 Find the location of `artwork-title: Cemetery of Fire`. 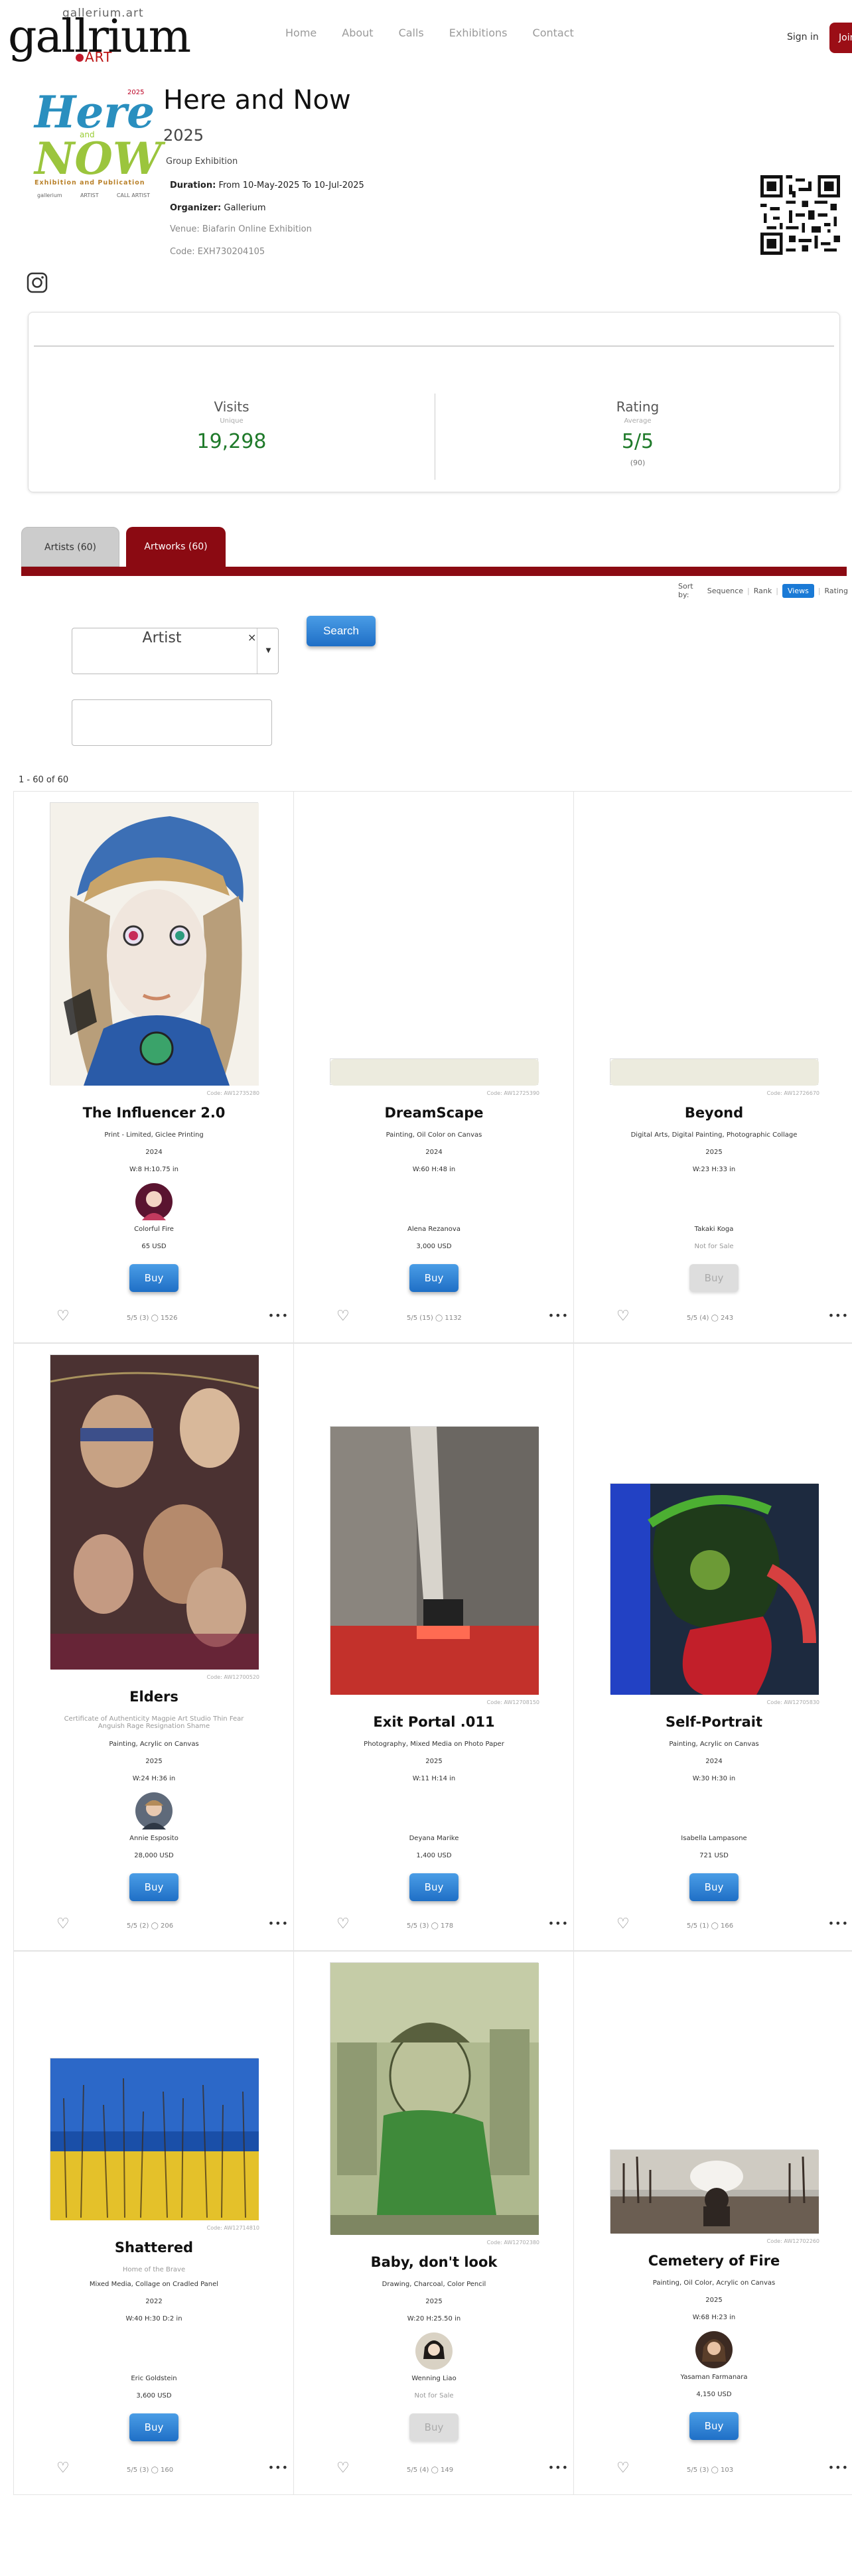

artwork-title: Cemetery of Fire is located at coordinates (713, 2261).